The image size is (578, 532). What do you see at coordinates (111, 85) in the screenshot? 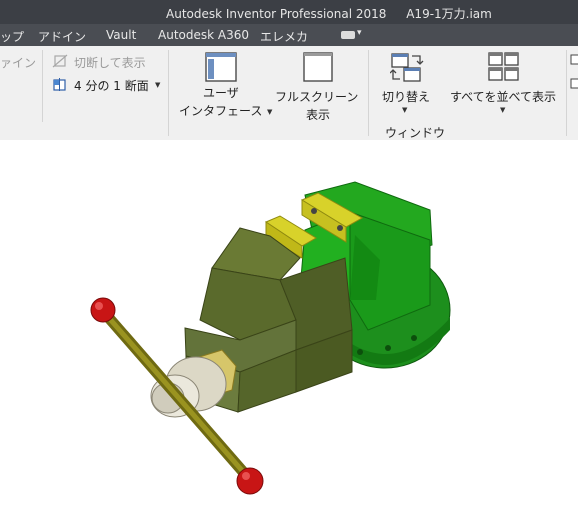
I see `quarter-section-button: 4 分の 1 断面` at bounding box center [111, 85].